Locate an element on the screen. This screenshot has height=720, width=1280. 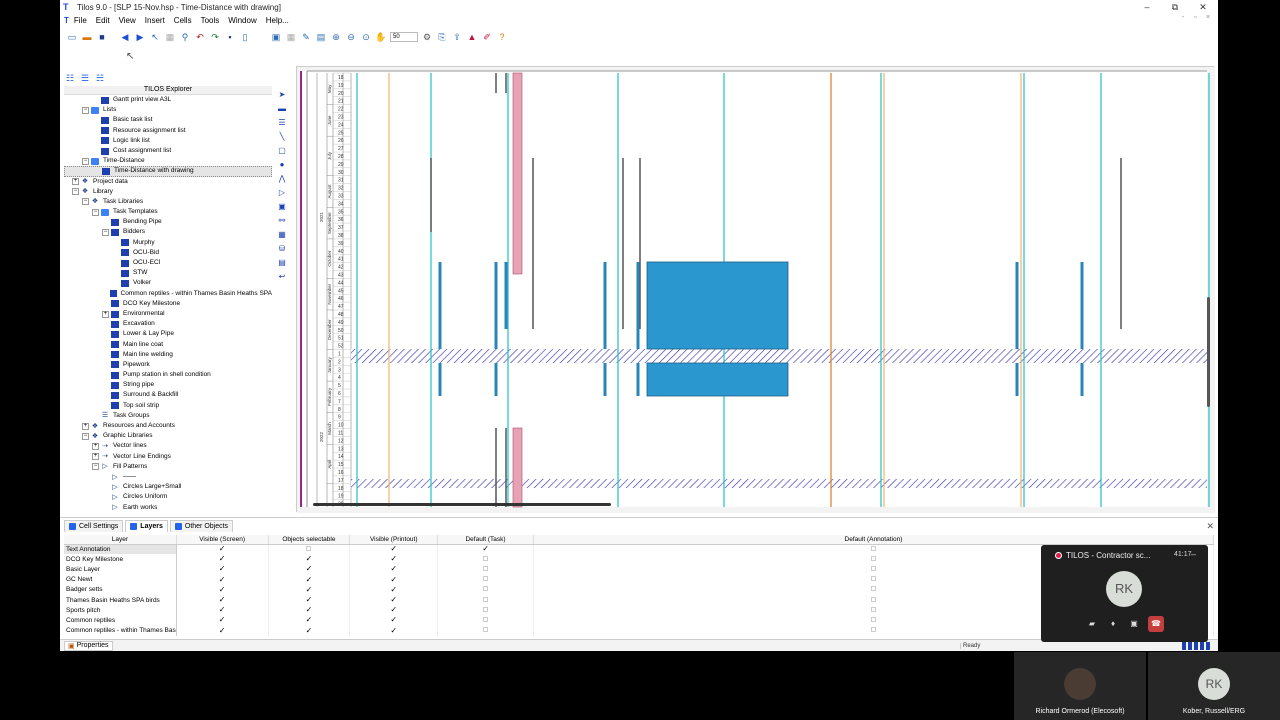
undo-icon: ↶ is located at coordinates (200, 37).